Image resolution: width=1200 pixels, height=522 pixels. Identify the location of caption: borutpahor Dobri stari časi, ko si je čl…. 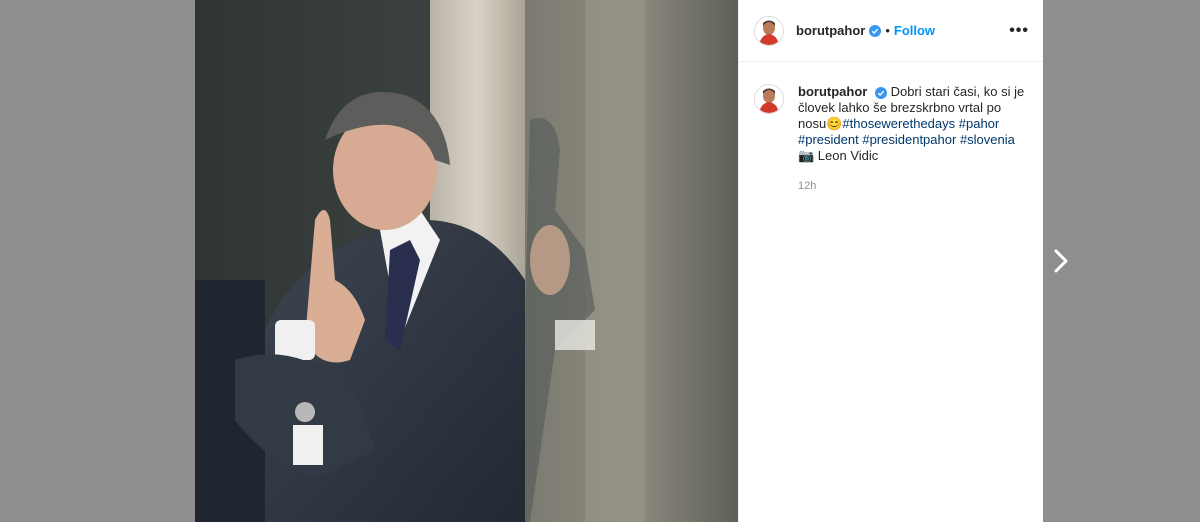
(891, 128).